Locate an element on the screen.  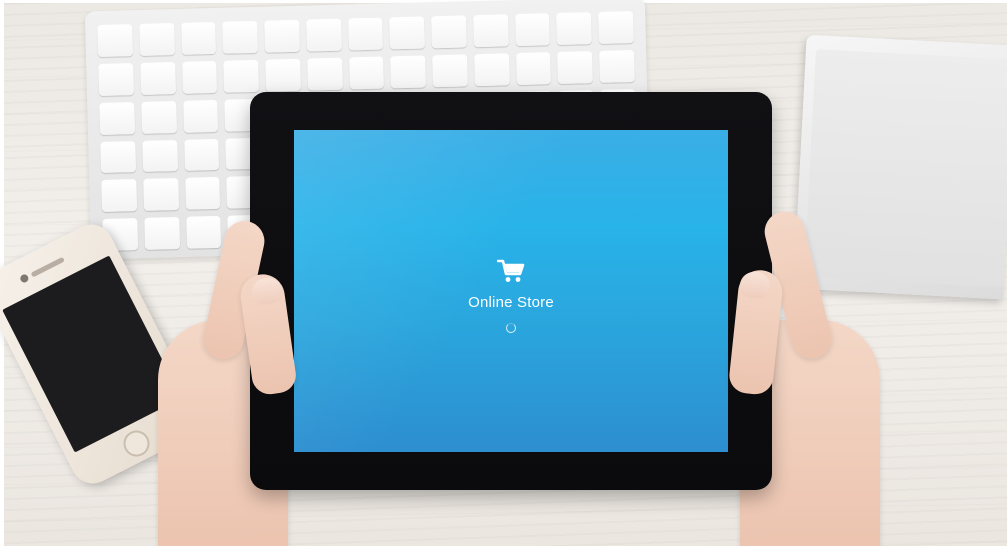
phone-camera is located at coordinates (24, 278).